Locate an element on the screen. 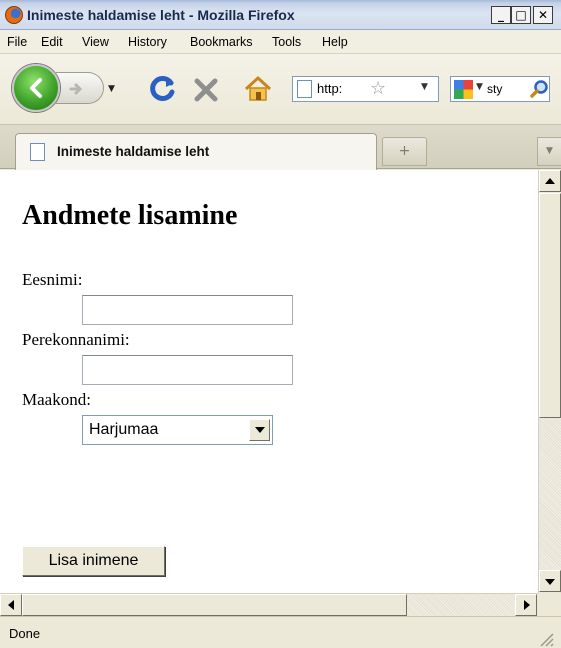  stop-icon is located at coordinates (206, 90).